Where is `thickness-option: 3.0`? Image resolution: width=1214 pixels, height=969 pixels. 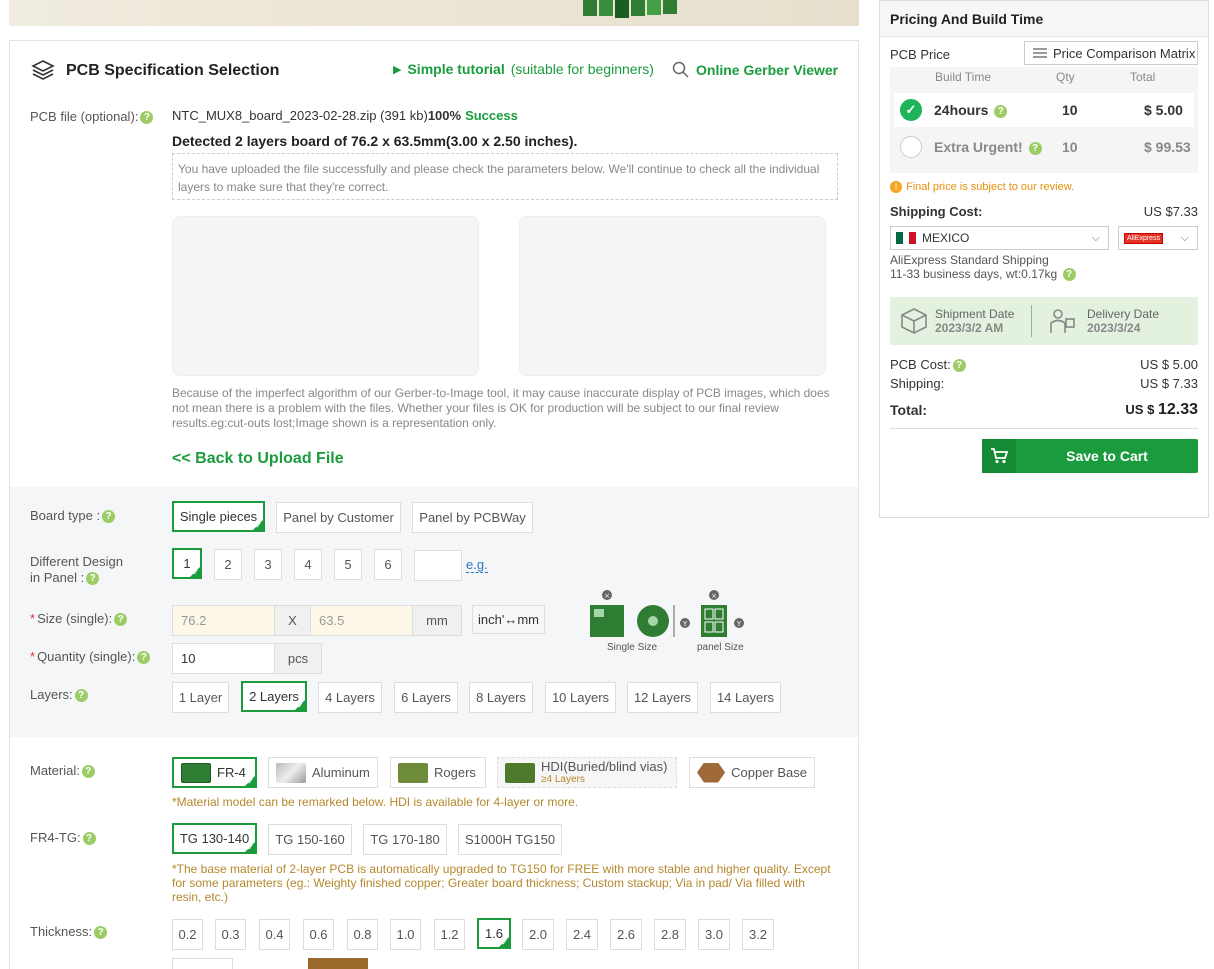 thickness-option: 3.0 is located at coordinates (714, 934).